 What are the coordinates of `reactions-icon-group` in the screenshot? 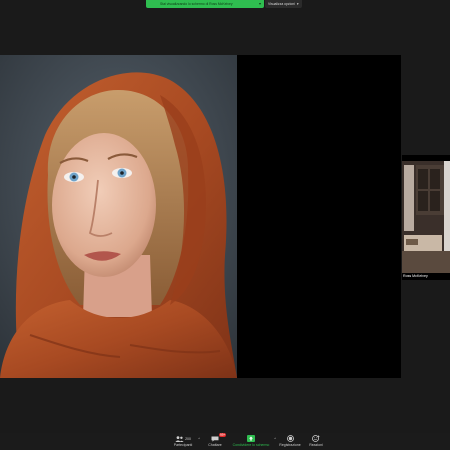 It's located at (316, 438).